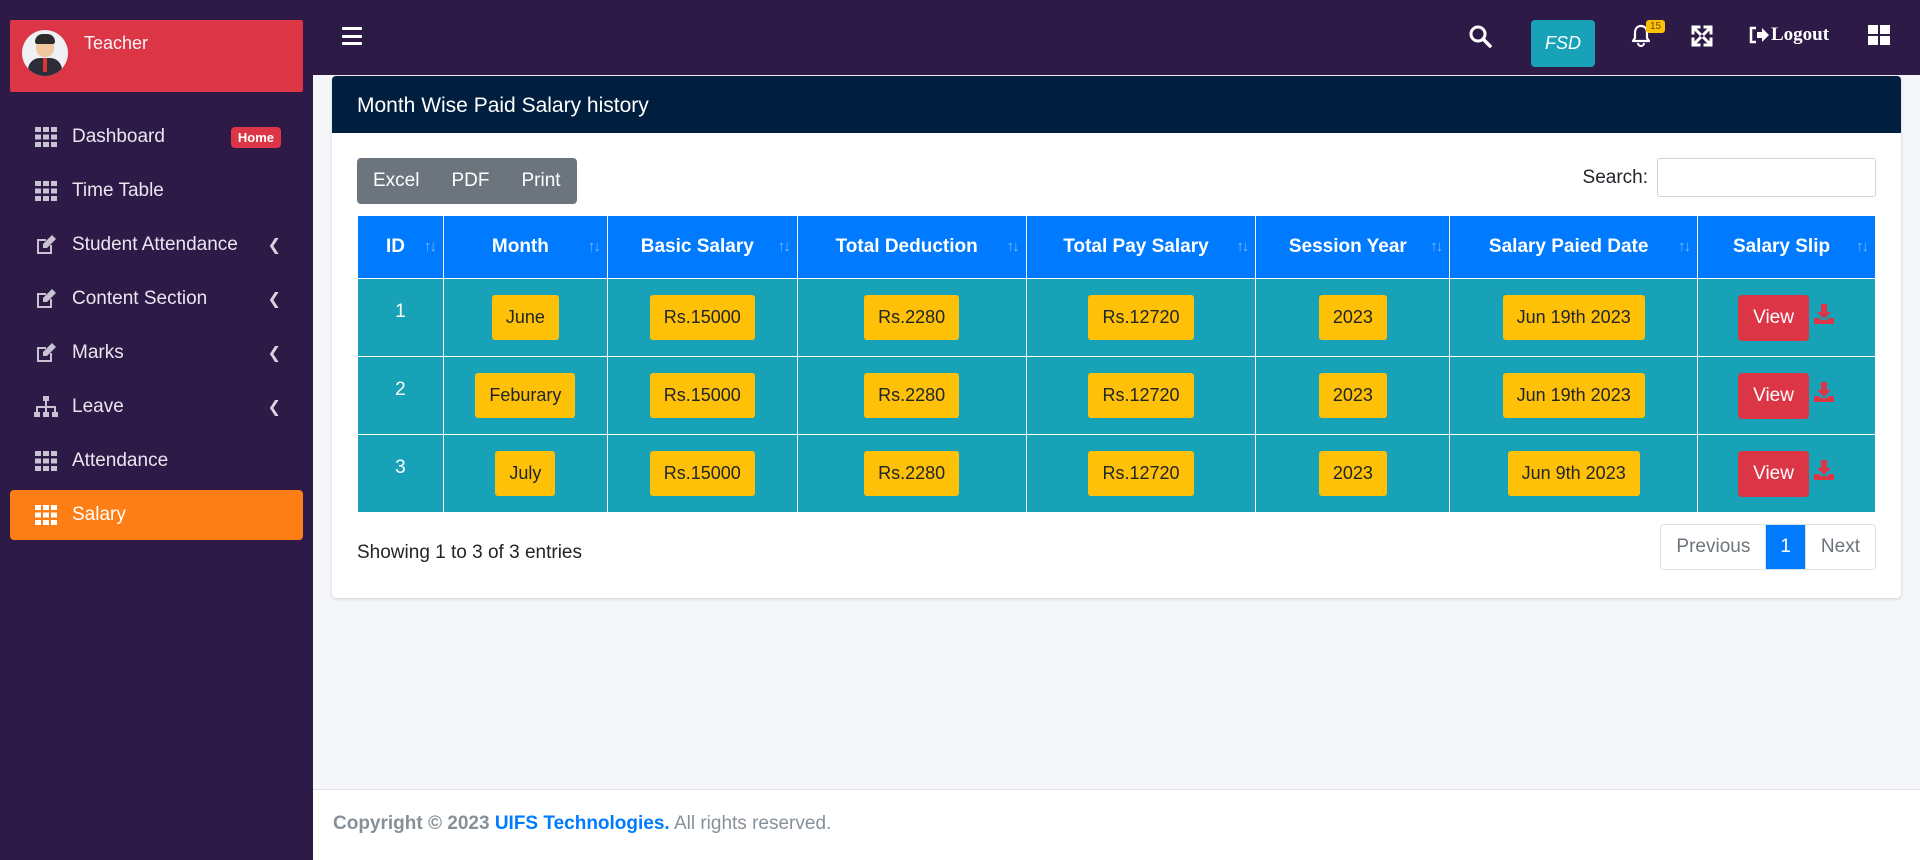  What do you see at coordinates (352, 36) in the screenshot?
I see `menu-toggle-icon` at bounding box center [352, 36].